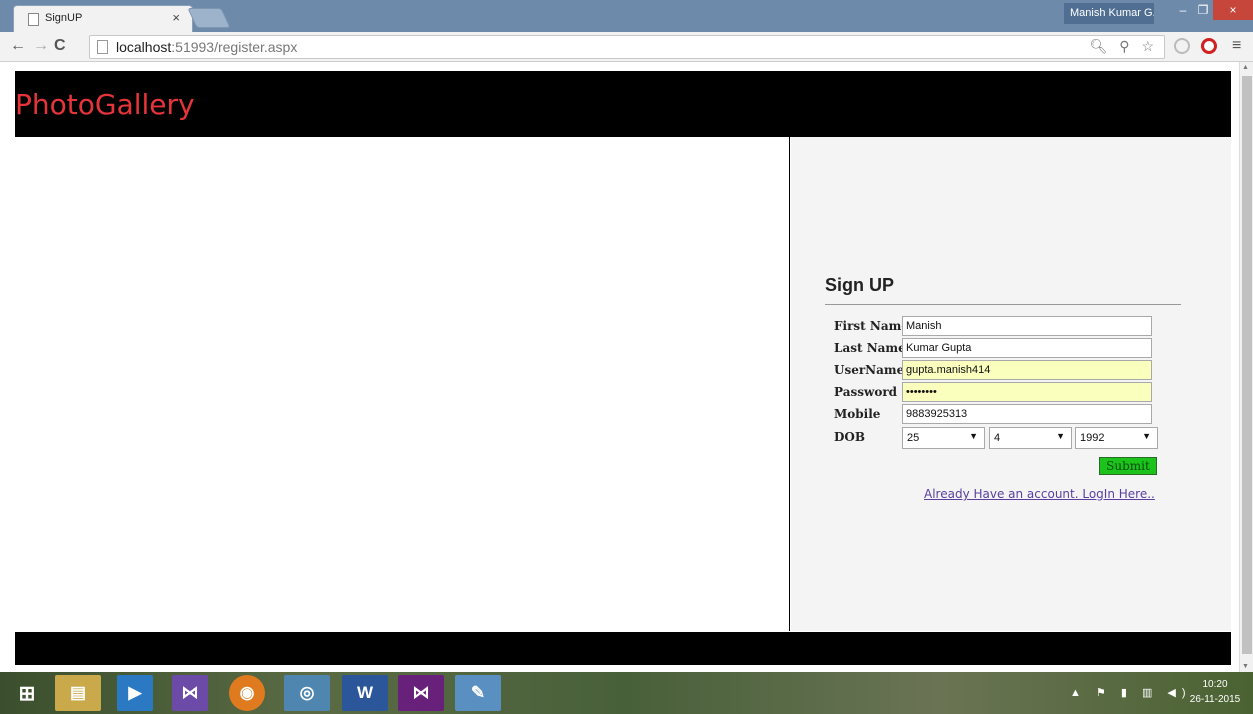  Describe the element at coordinates (1027, 348) in the screenshot. I see `last-name-input` at that location.